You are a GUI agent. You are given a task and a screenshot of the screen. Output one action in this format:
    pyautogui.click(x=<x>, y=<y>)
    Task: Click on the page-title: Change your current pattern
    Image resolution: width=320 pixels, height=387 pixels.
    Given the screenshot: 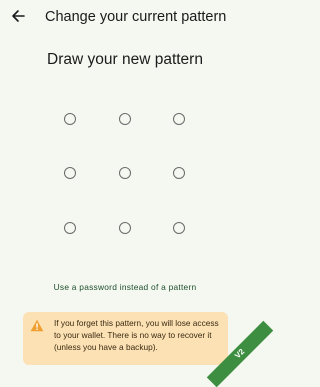 What is the action you would take?
    pyautogui.click(x=136, y=17)
    